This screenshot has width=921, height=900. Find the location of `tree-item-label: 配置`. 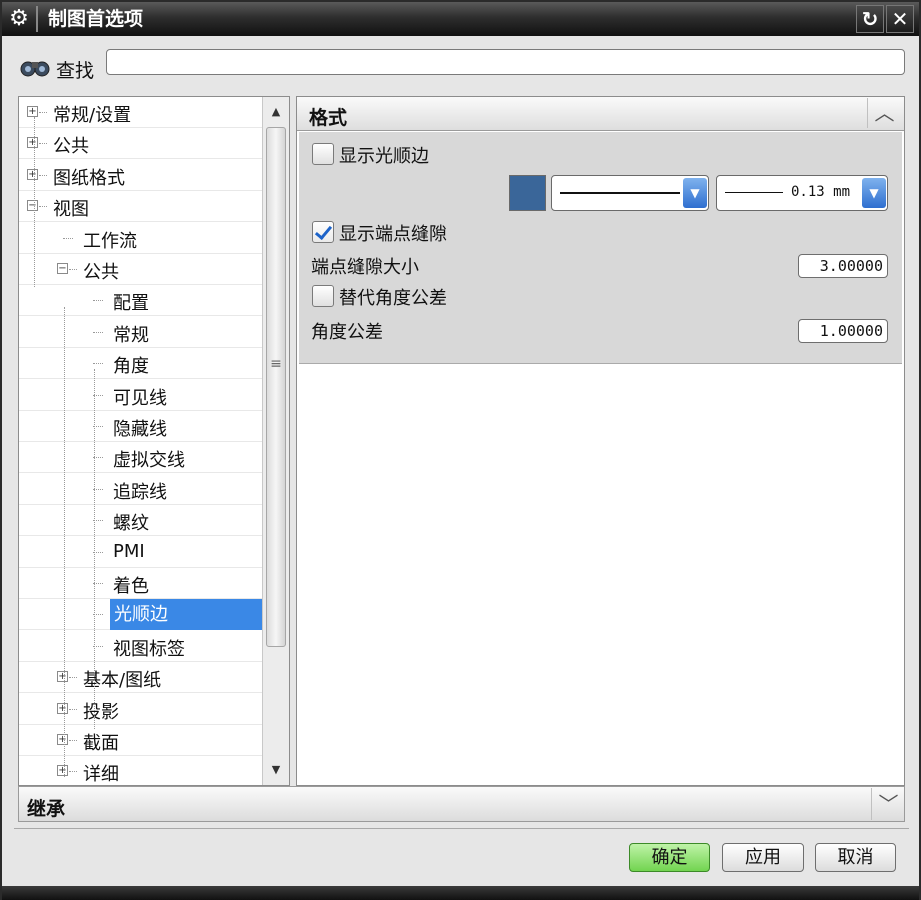

tree-item-label: 配置 is located at coordinates (131, 304).